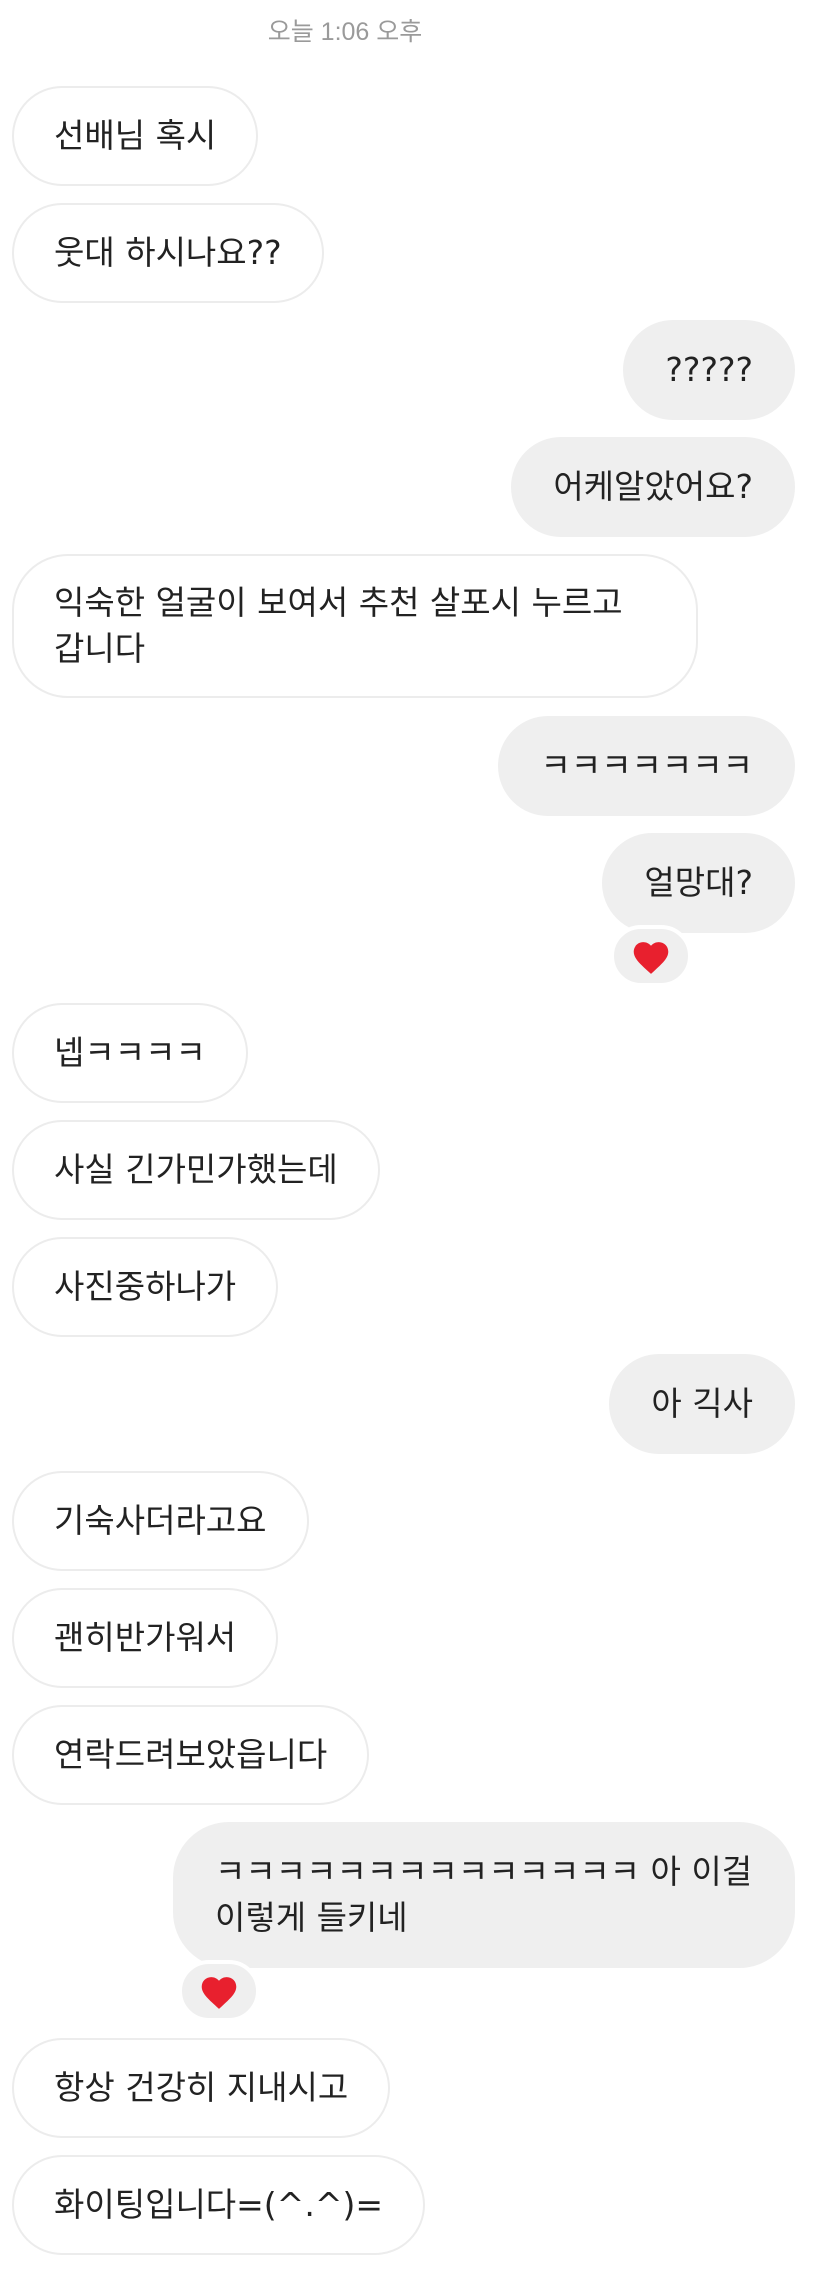 The height and width of the screenshot is (2272, 829). I want to click on message-text: 항상 건강히 지내시고, so click(201, 2087).